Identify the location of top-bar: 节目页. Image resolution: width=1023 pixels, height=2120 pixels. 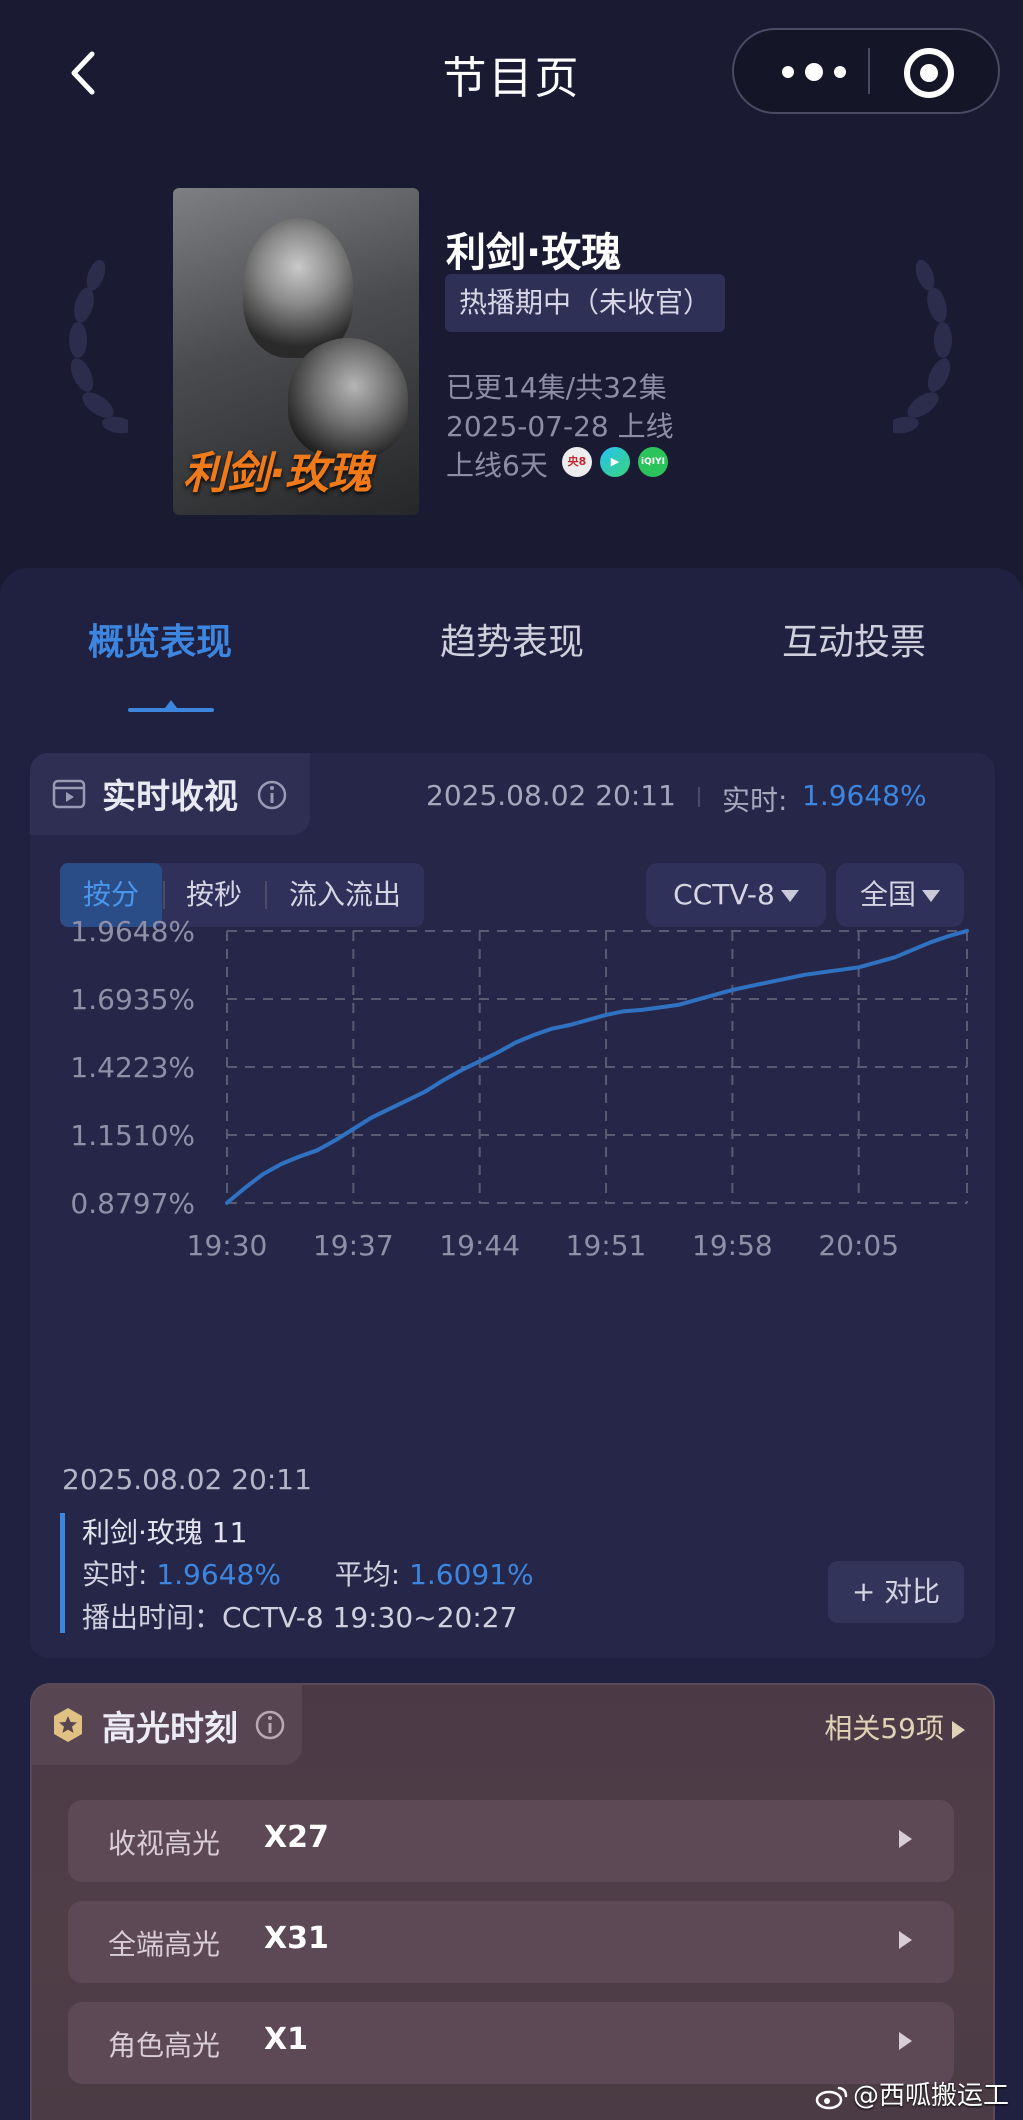
(511, 70).